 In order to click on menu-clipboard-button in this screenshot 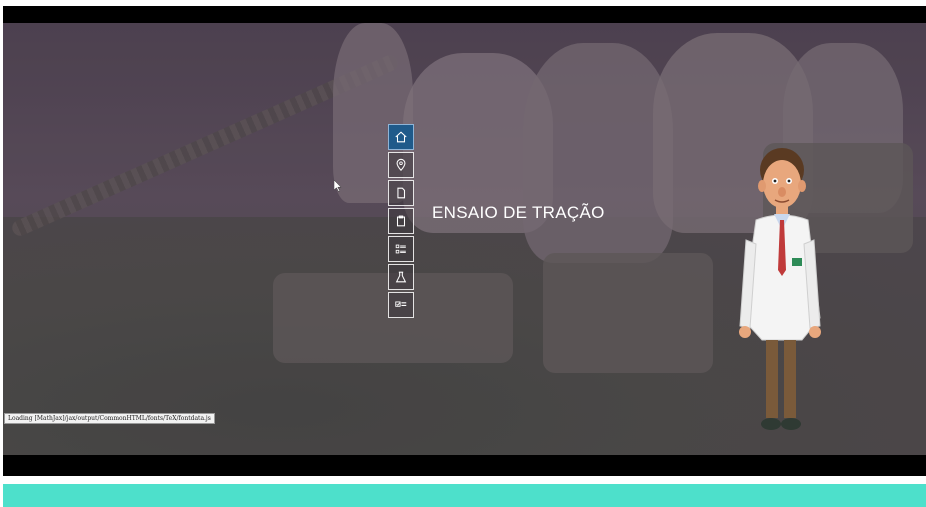, I will do `click(401, 221)`.